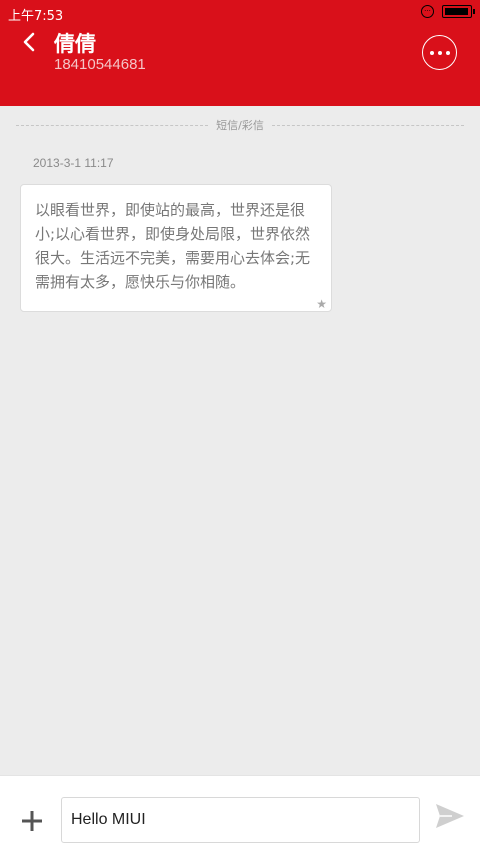 The width and height of the screenshot is (480, 853). I want to click on message-type-divider: 短信/彩信, so click(240, 125).